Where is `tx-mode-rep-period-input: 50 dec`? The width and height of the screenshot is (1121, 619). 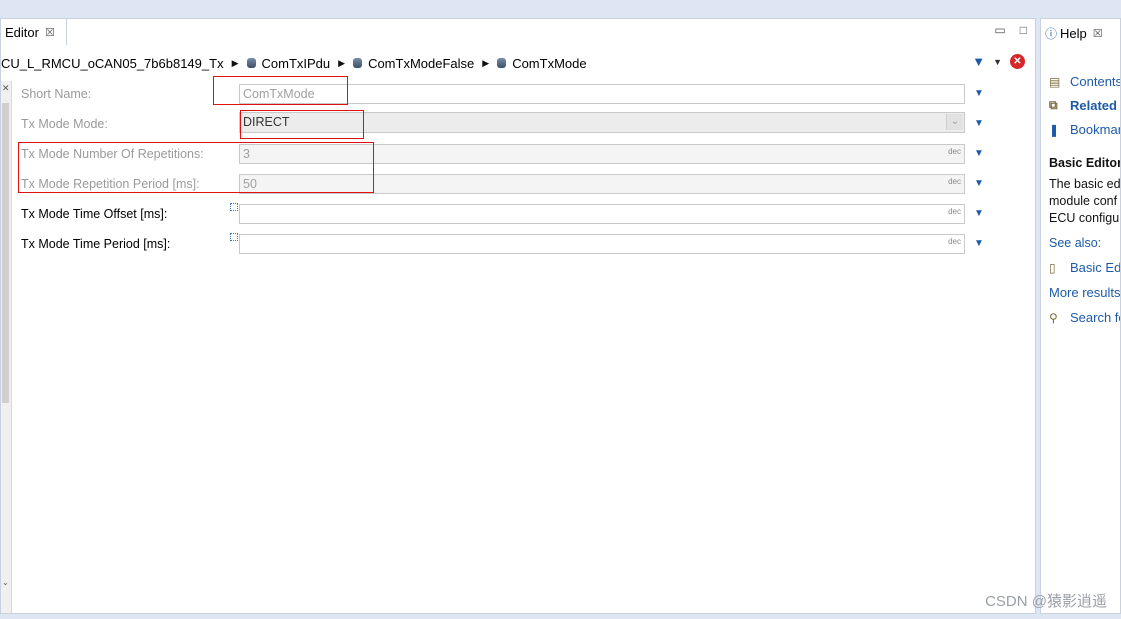
tx-mode-rep-period-input: 50 dec is located at coordinates (602, 184).